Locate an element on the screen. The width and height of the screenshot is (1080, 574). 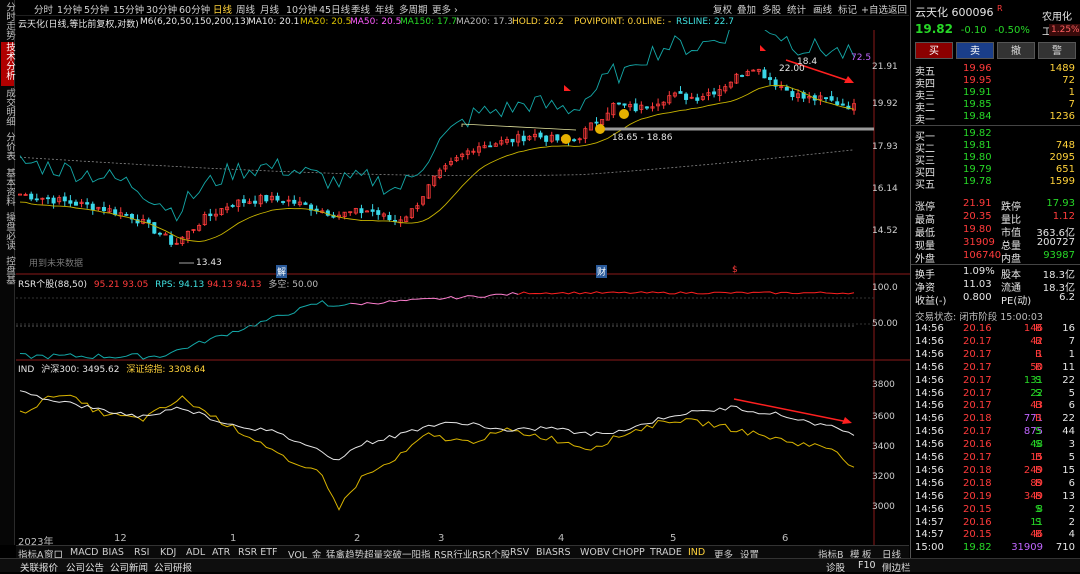
period-2: 5分钟 is located at coordinates (96, 9).